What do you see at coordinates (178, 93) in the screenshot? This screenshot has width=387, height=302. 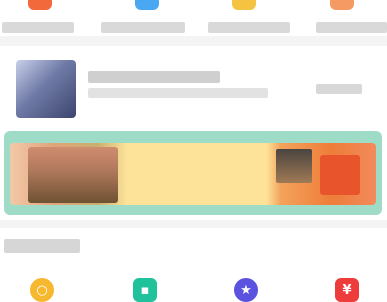 I see `card-subtitle` at bounding box center [178, 93].